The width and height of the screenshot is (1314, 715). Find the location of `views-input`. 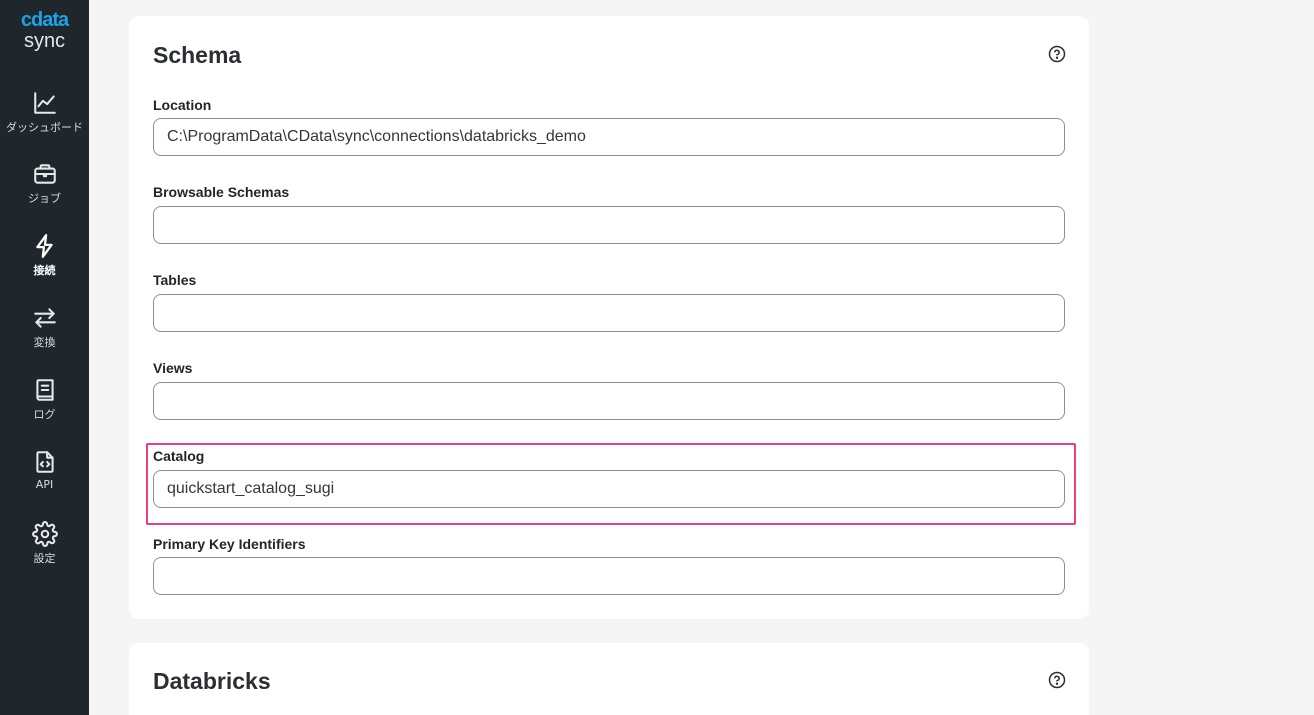

views-input is located at coordinates (609, 401).